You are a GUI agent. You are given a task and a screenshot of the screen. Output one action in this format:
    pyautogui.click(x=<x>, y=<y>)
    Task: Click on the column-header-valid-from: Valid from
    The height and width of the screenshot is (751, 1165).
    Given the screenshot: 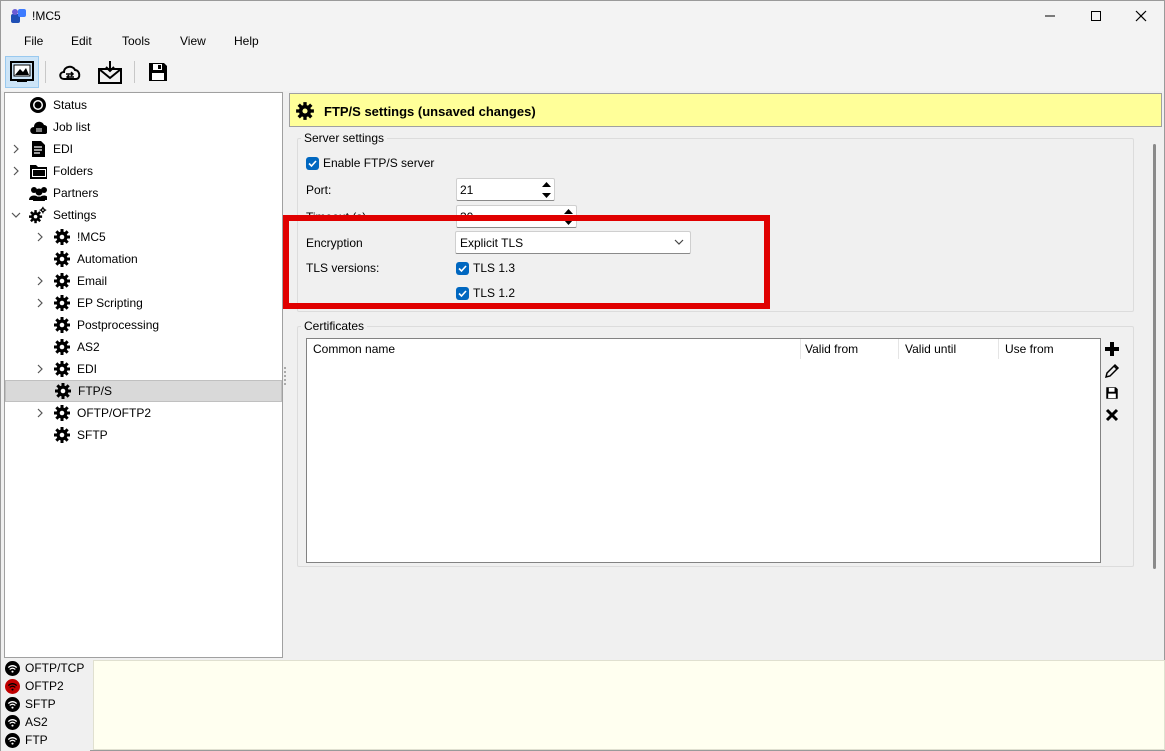 What is the action you would take?
    pyautogui.click(x=849, y=349)
    